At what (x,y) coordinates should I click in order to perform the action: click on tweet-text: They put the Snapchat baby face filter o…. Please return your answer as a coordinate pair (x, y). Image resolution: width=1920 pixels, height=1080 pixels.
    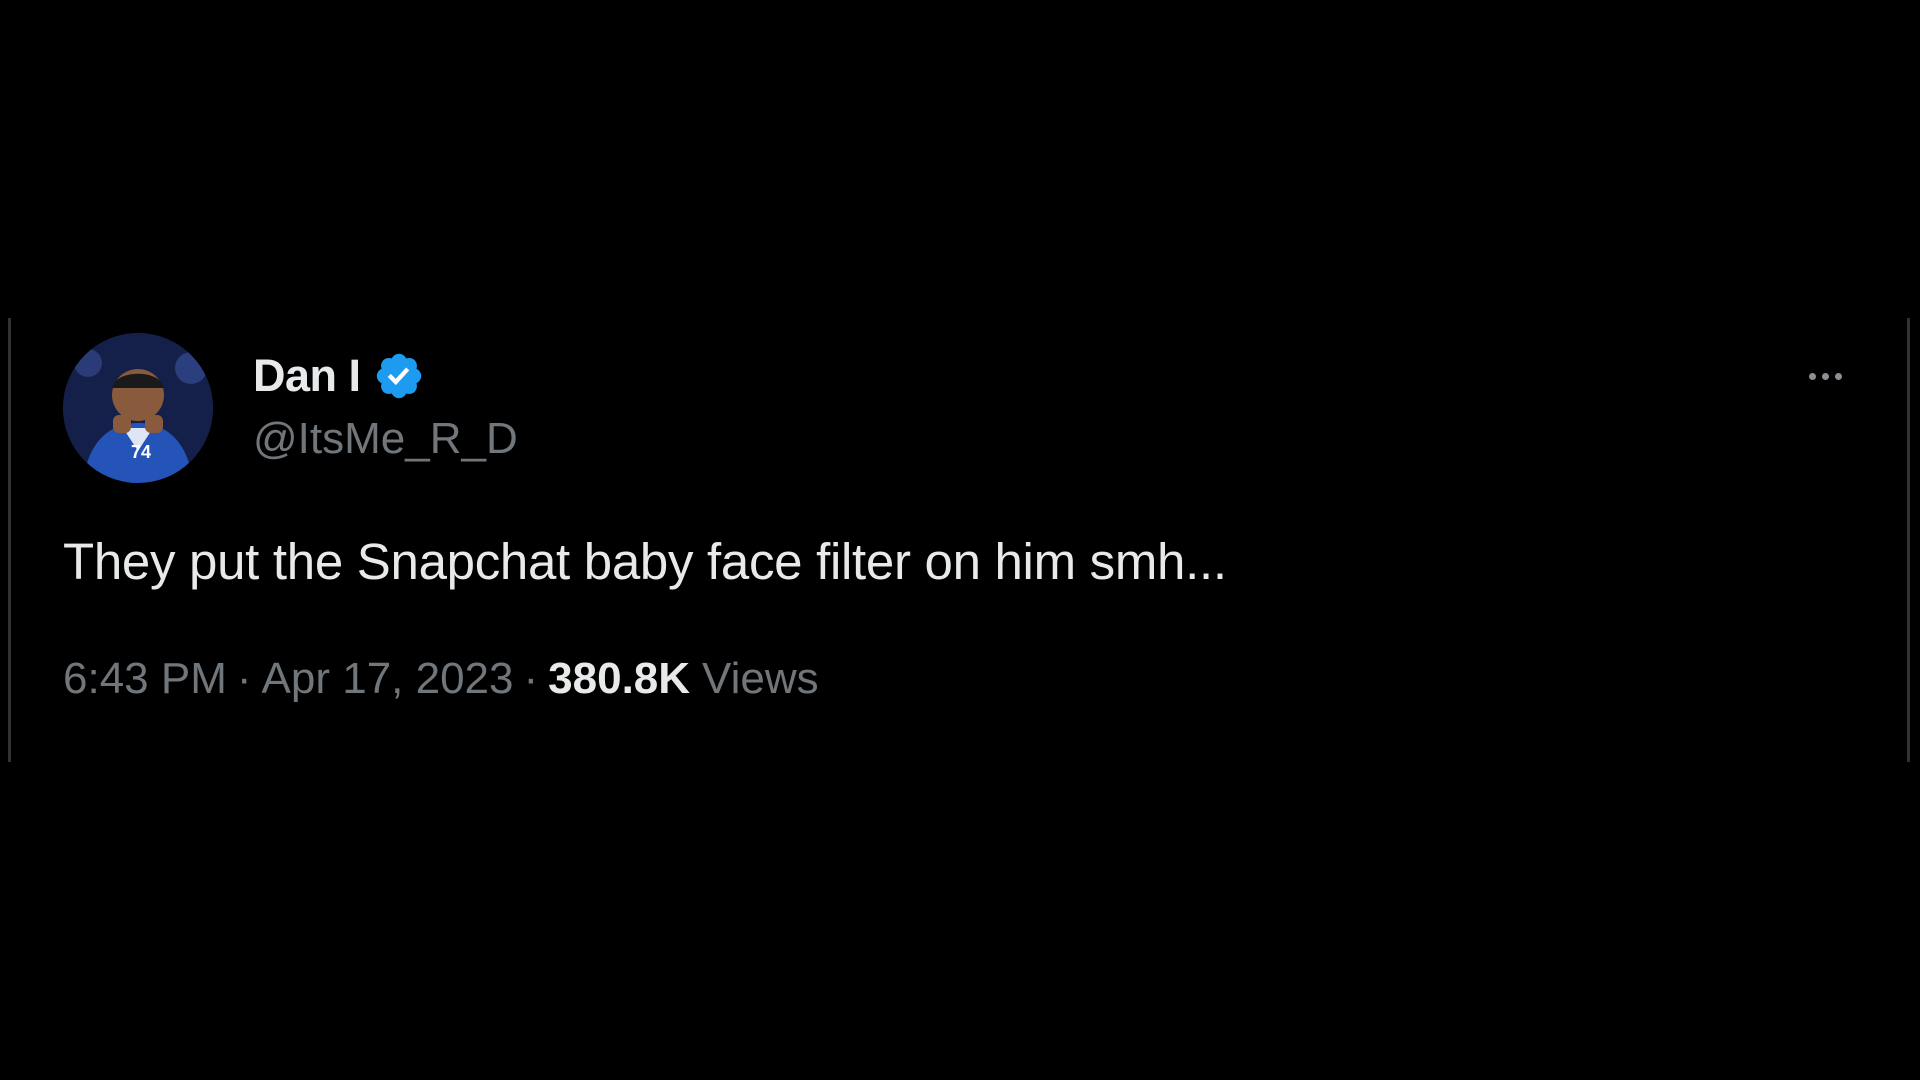
    Looking at the image, I should click on (645, 561).